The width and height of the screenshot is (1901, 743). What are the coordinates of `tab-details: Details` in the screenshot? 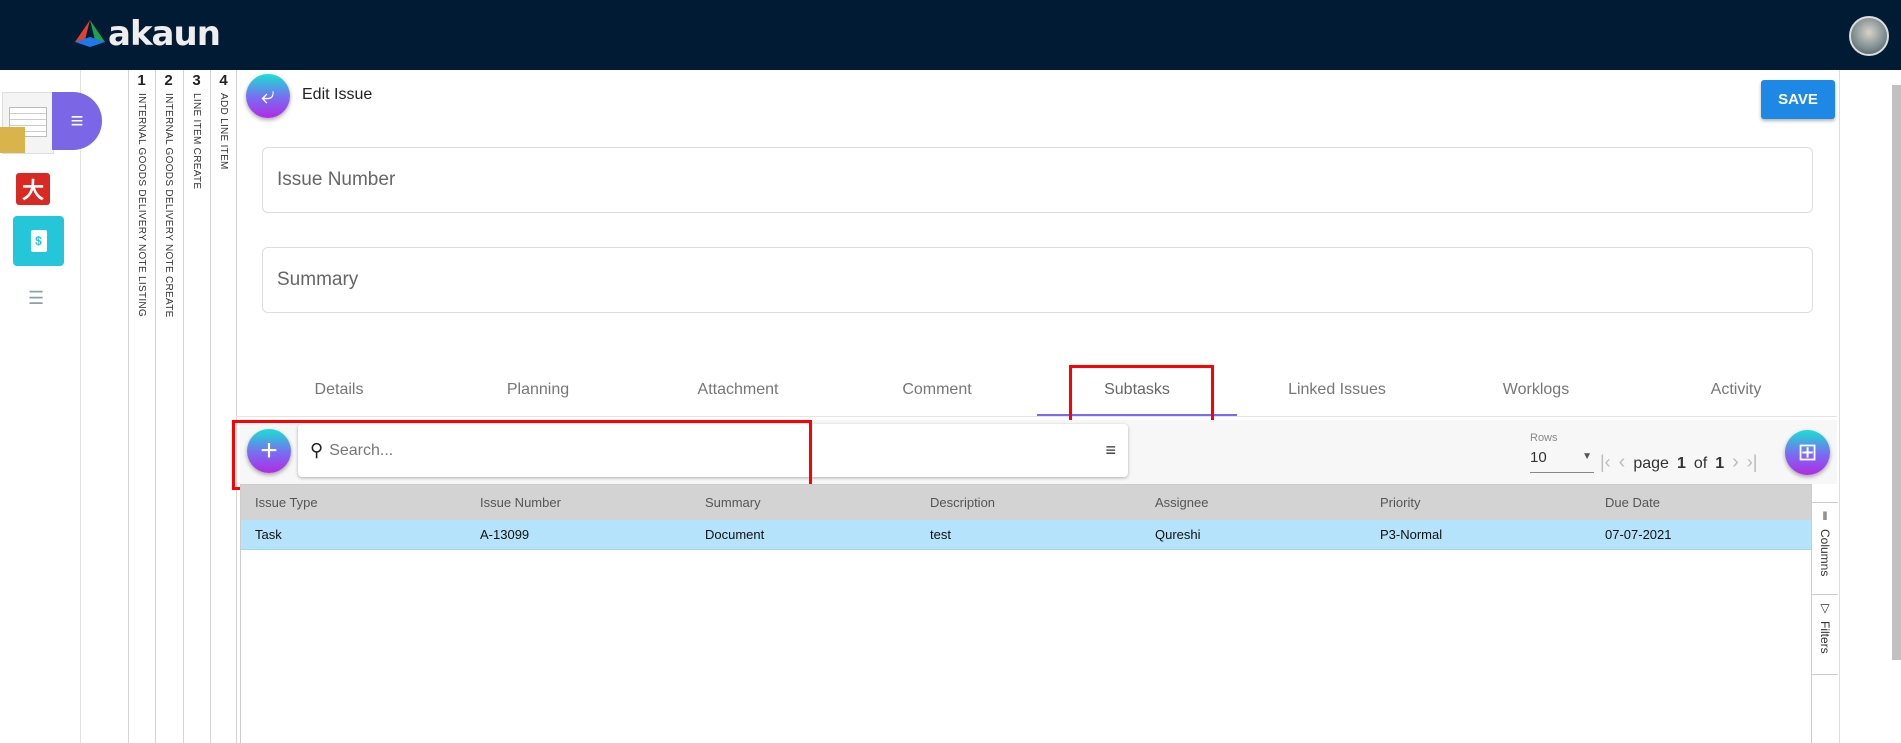 It's located at (339, 390).